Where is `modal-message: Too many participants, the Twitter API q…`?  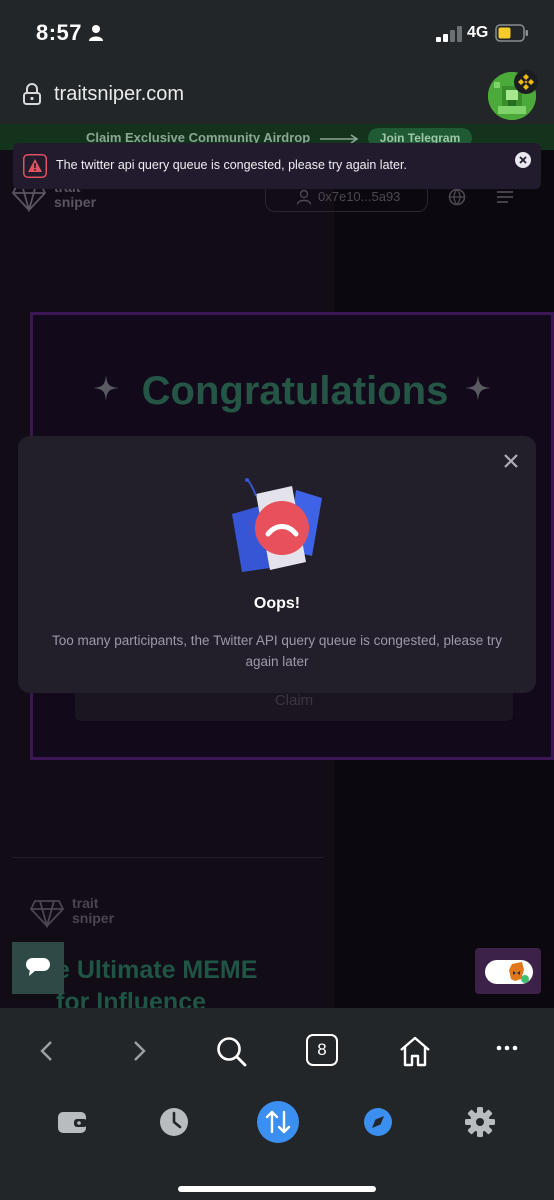 modal-message: Too many participants, the Twitter API q… is located at coordinates (276, 651).